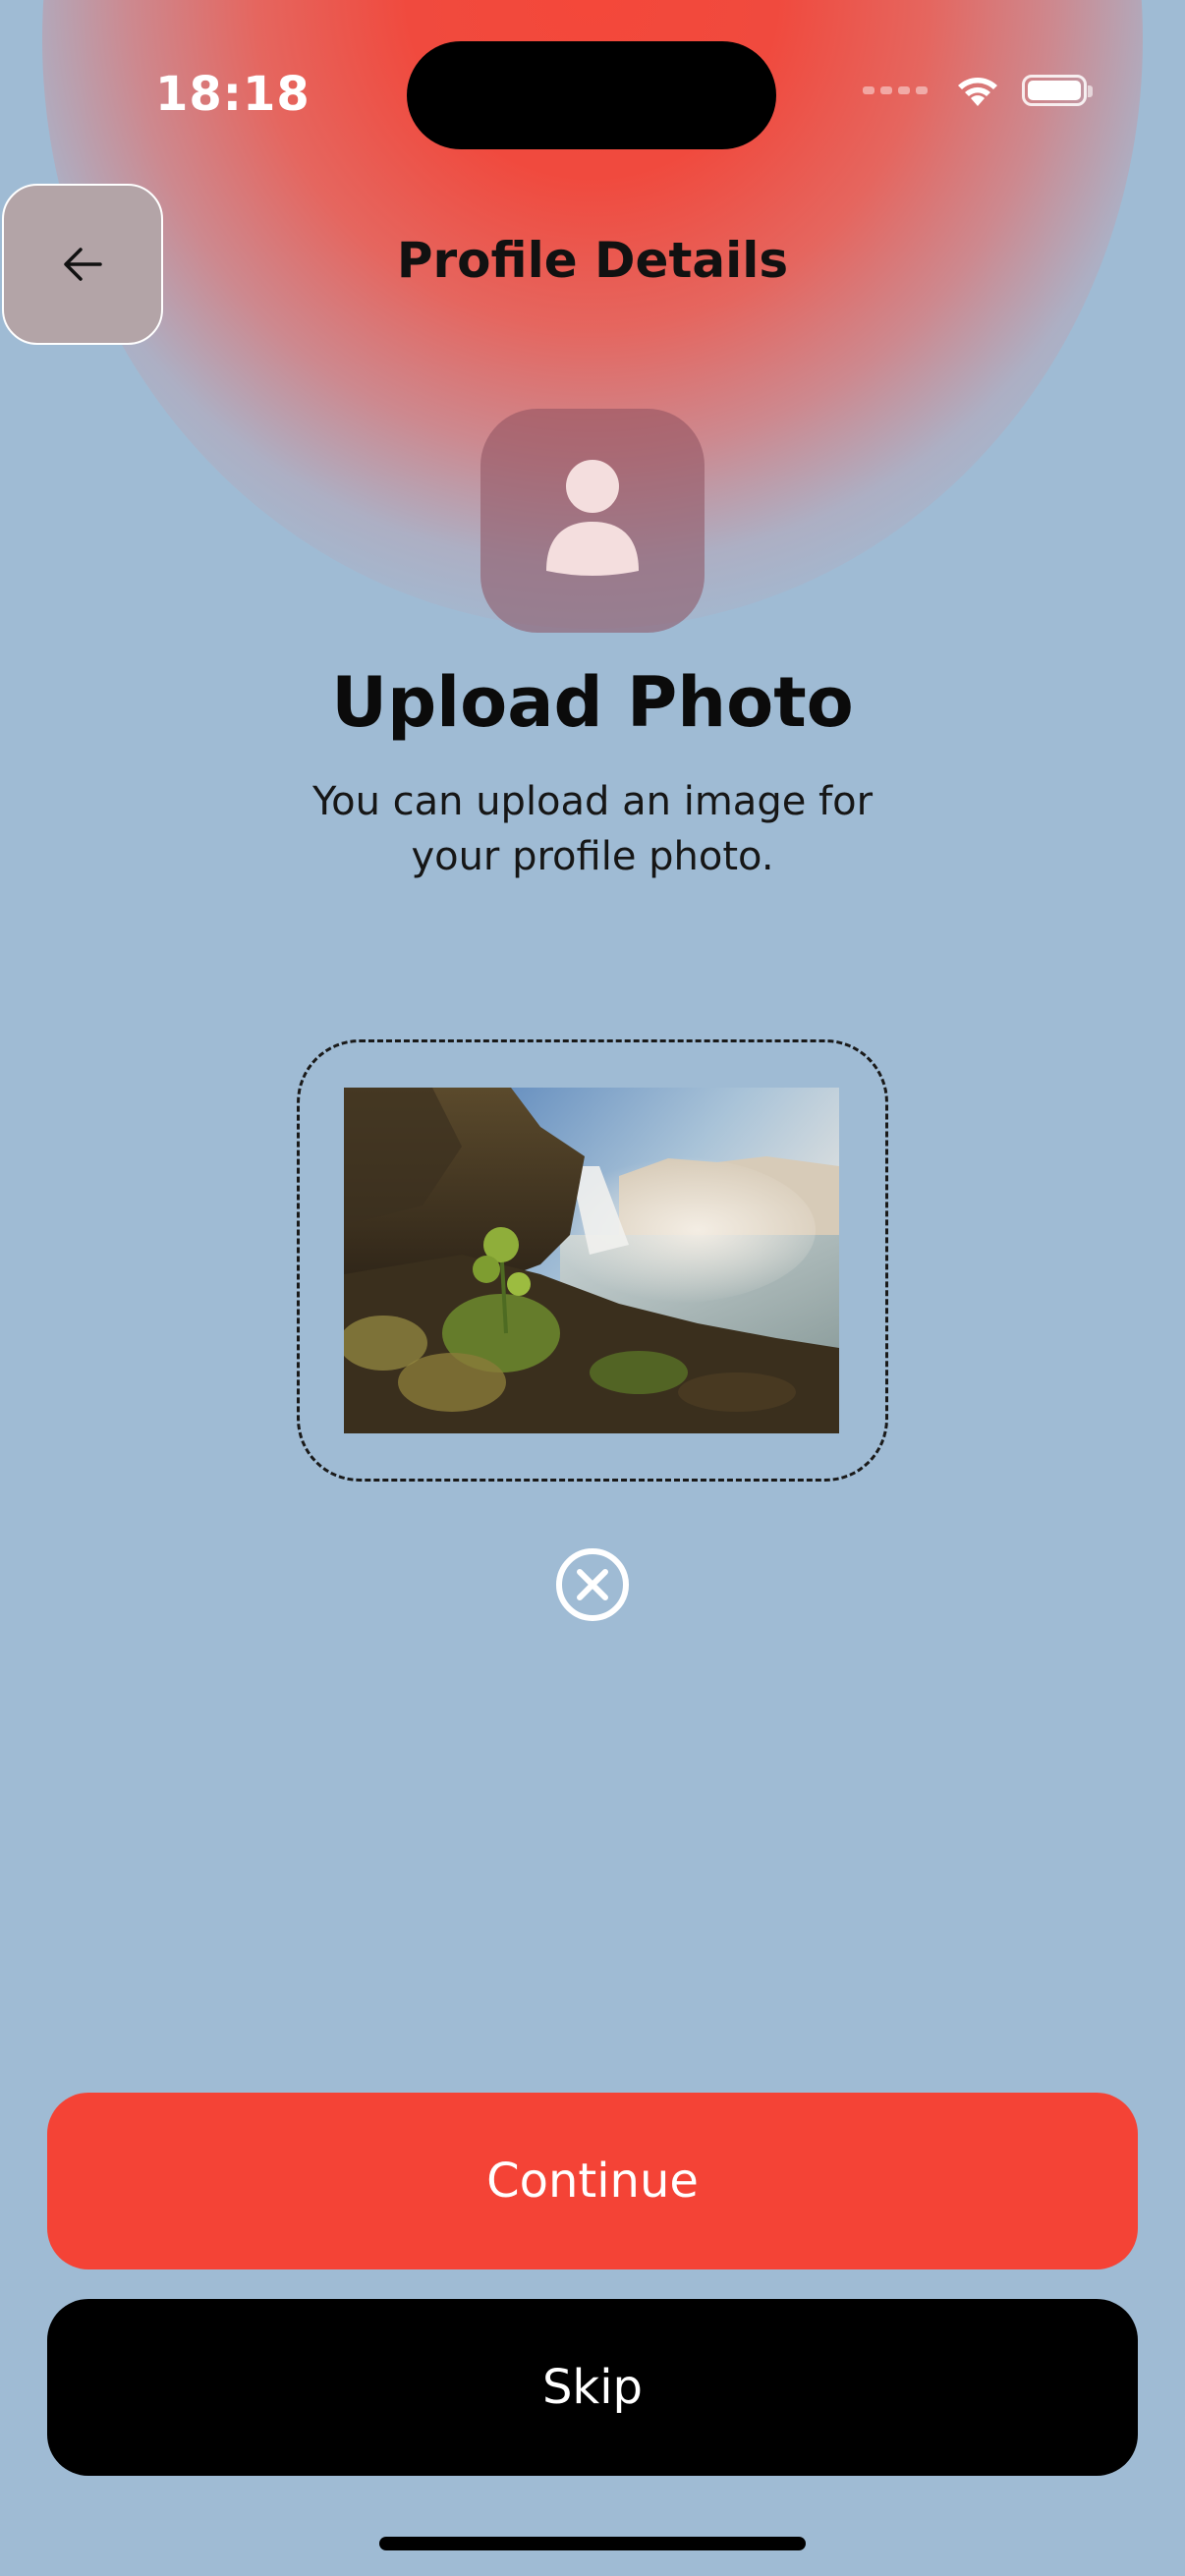 The image size is (1185, 2576). I want to click on dynamic-island, so click(592, 95).